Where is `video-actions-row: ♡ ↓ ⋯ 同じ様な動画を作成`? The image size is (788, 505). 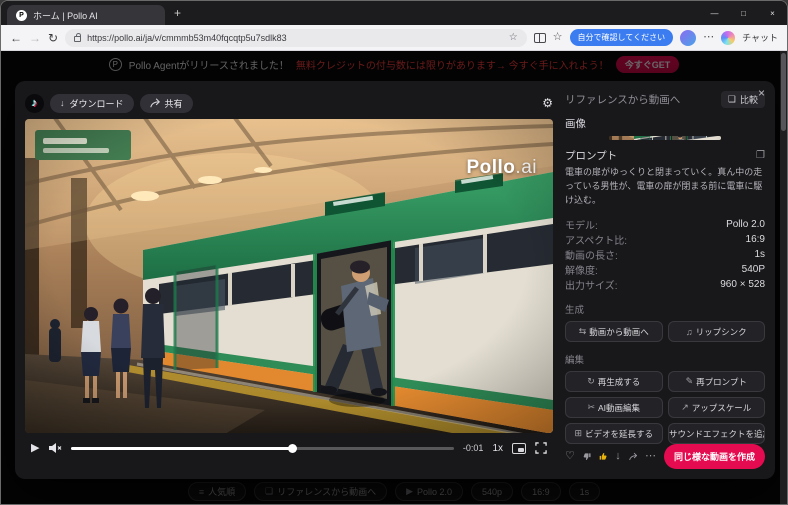 video-actions-row: ♡ ↓ ⋯ 同じ様な動画を作成 is located at coordinates (665, 456).